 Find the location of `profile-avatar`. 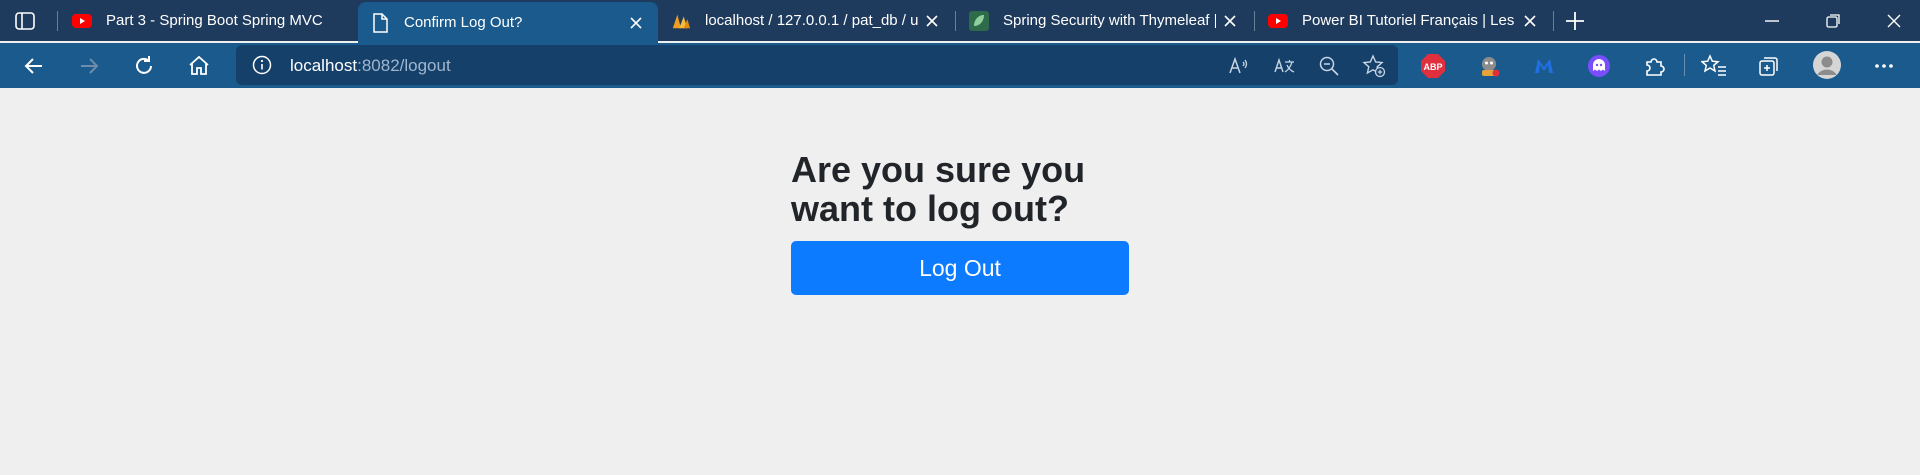

profile-avatar is located at coordinates (1827, 65).